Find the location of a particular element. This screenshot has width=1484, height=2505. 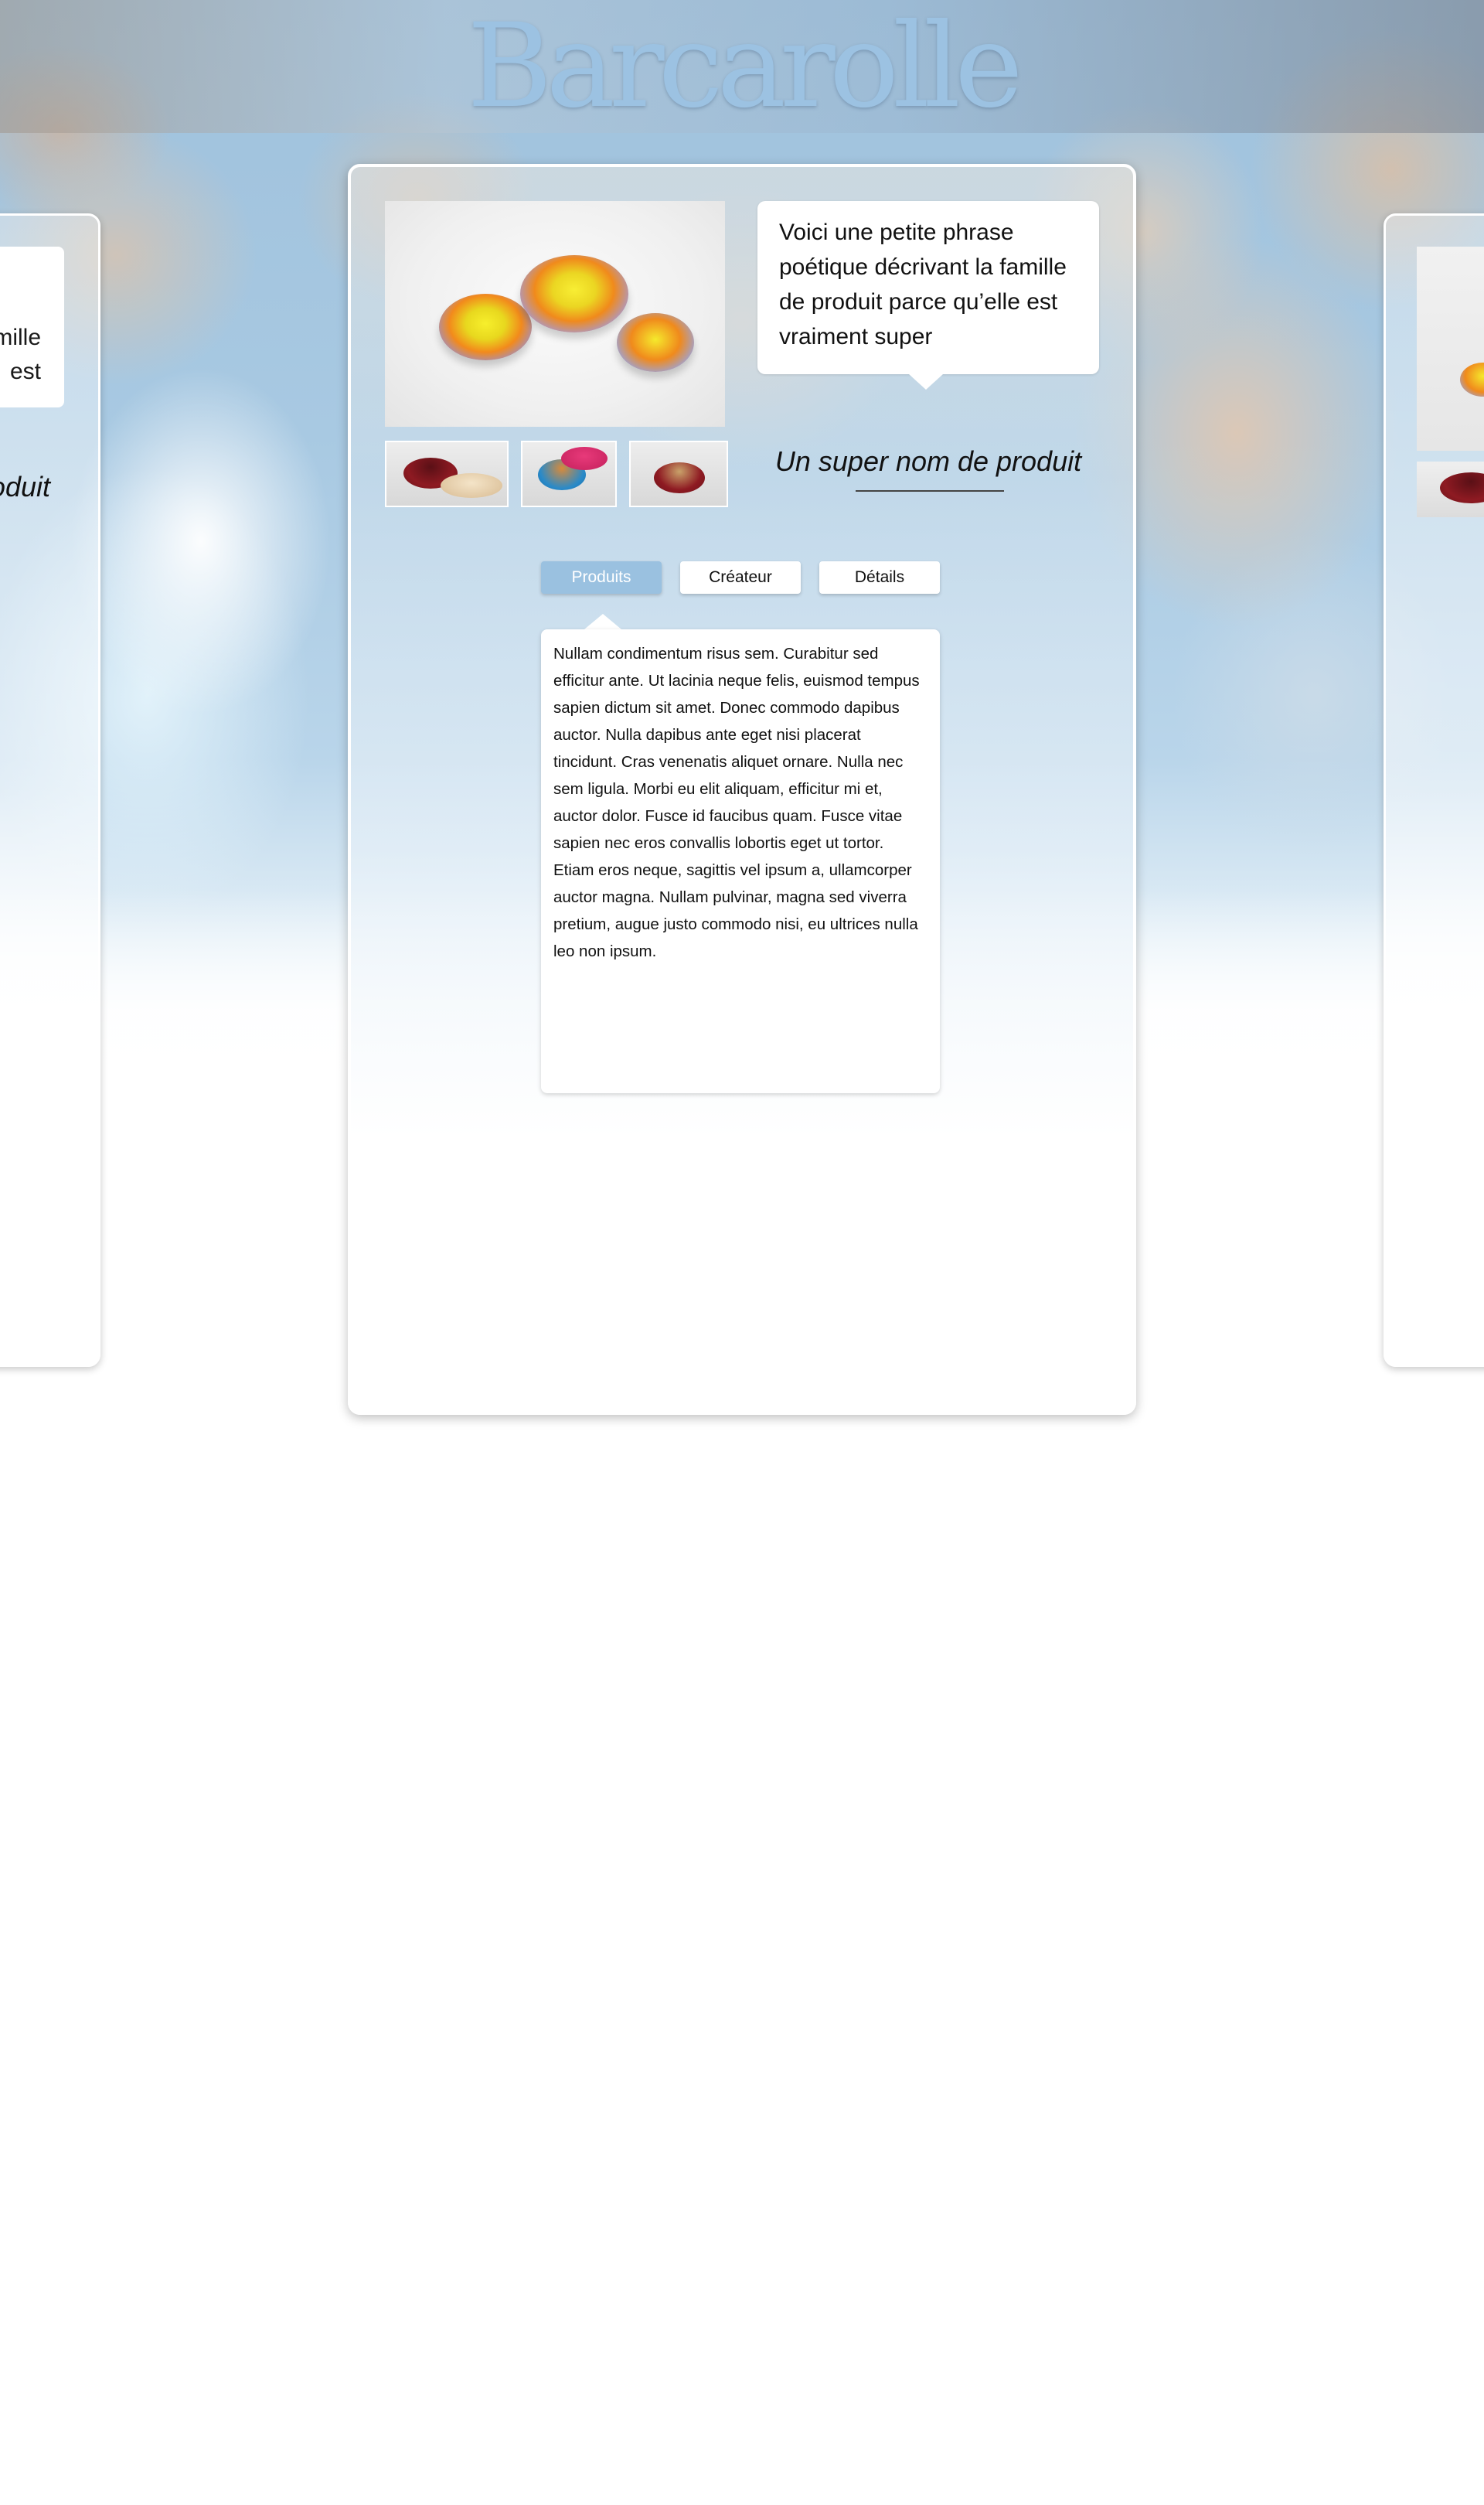

product-name-underline is located at coordinates (930, 491).